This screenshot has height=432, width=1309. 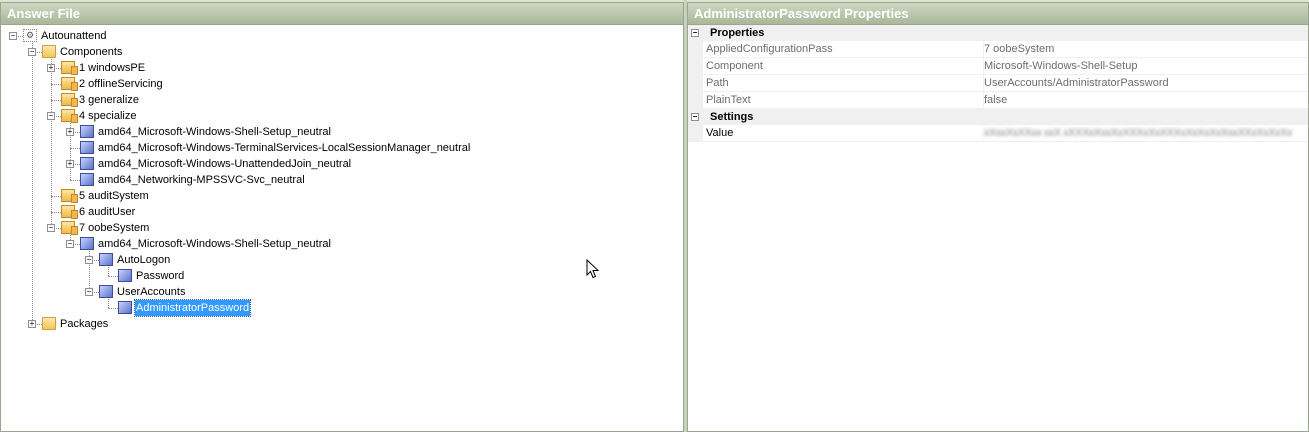 What do you see at coordinates (1018, 49) in the screenshot?
I see `property-value: 7 oobeSystem` at bounding box center [1018, 49].